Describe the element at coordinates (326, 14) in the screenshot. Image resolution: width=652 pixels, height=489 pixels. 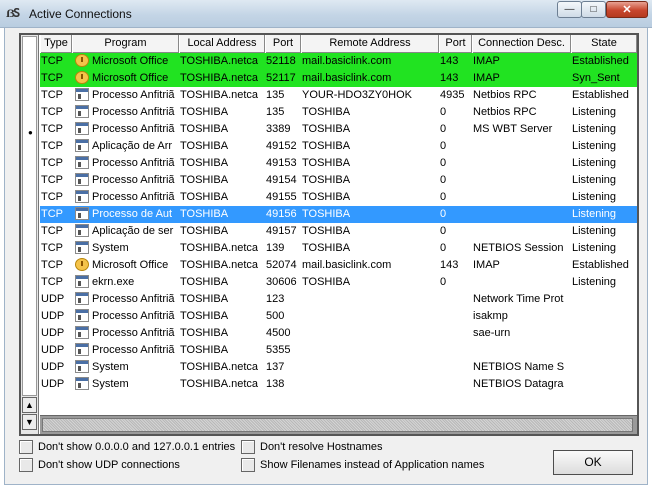
I see `title-bar: ẞS Active Connections — □ ✕` at that location.